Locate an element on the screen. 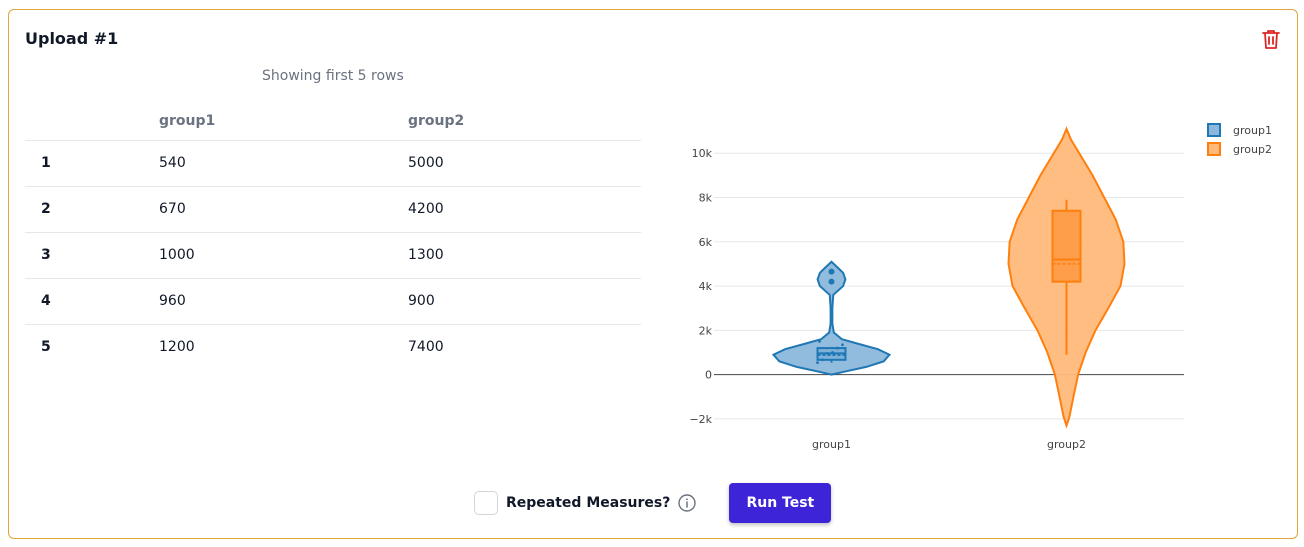  group2-box is located at coordinates (1066, 246).